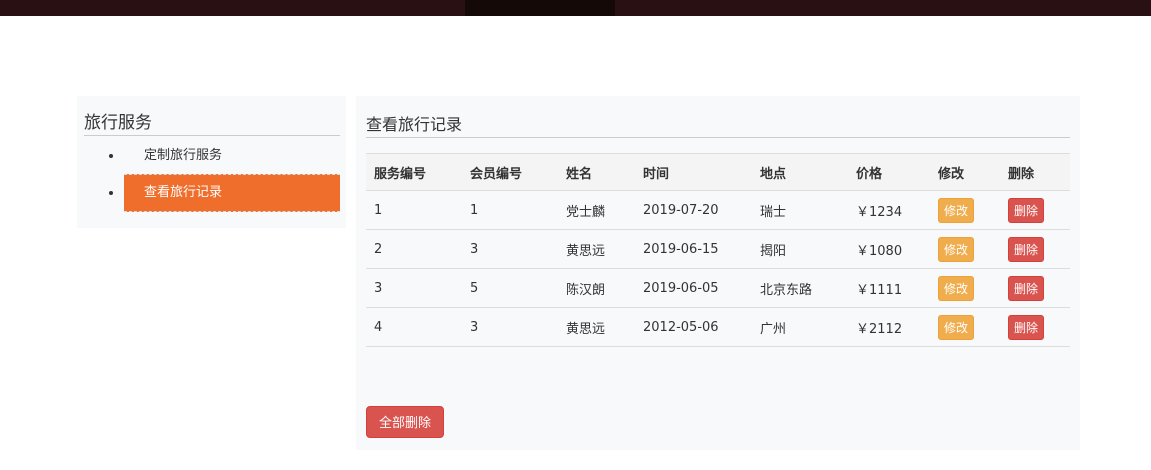 This screenshot has width=1151, height=470. I want to click on table-row: 2 3 黄思远 2019-06-15 揭阳 ￥1080 修改 删除, so click(718, 249).